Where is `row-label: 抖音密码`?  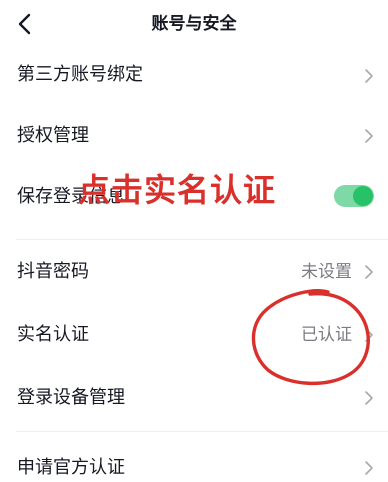 row-label: 抖音密码 is located at coordinates (53, 271).